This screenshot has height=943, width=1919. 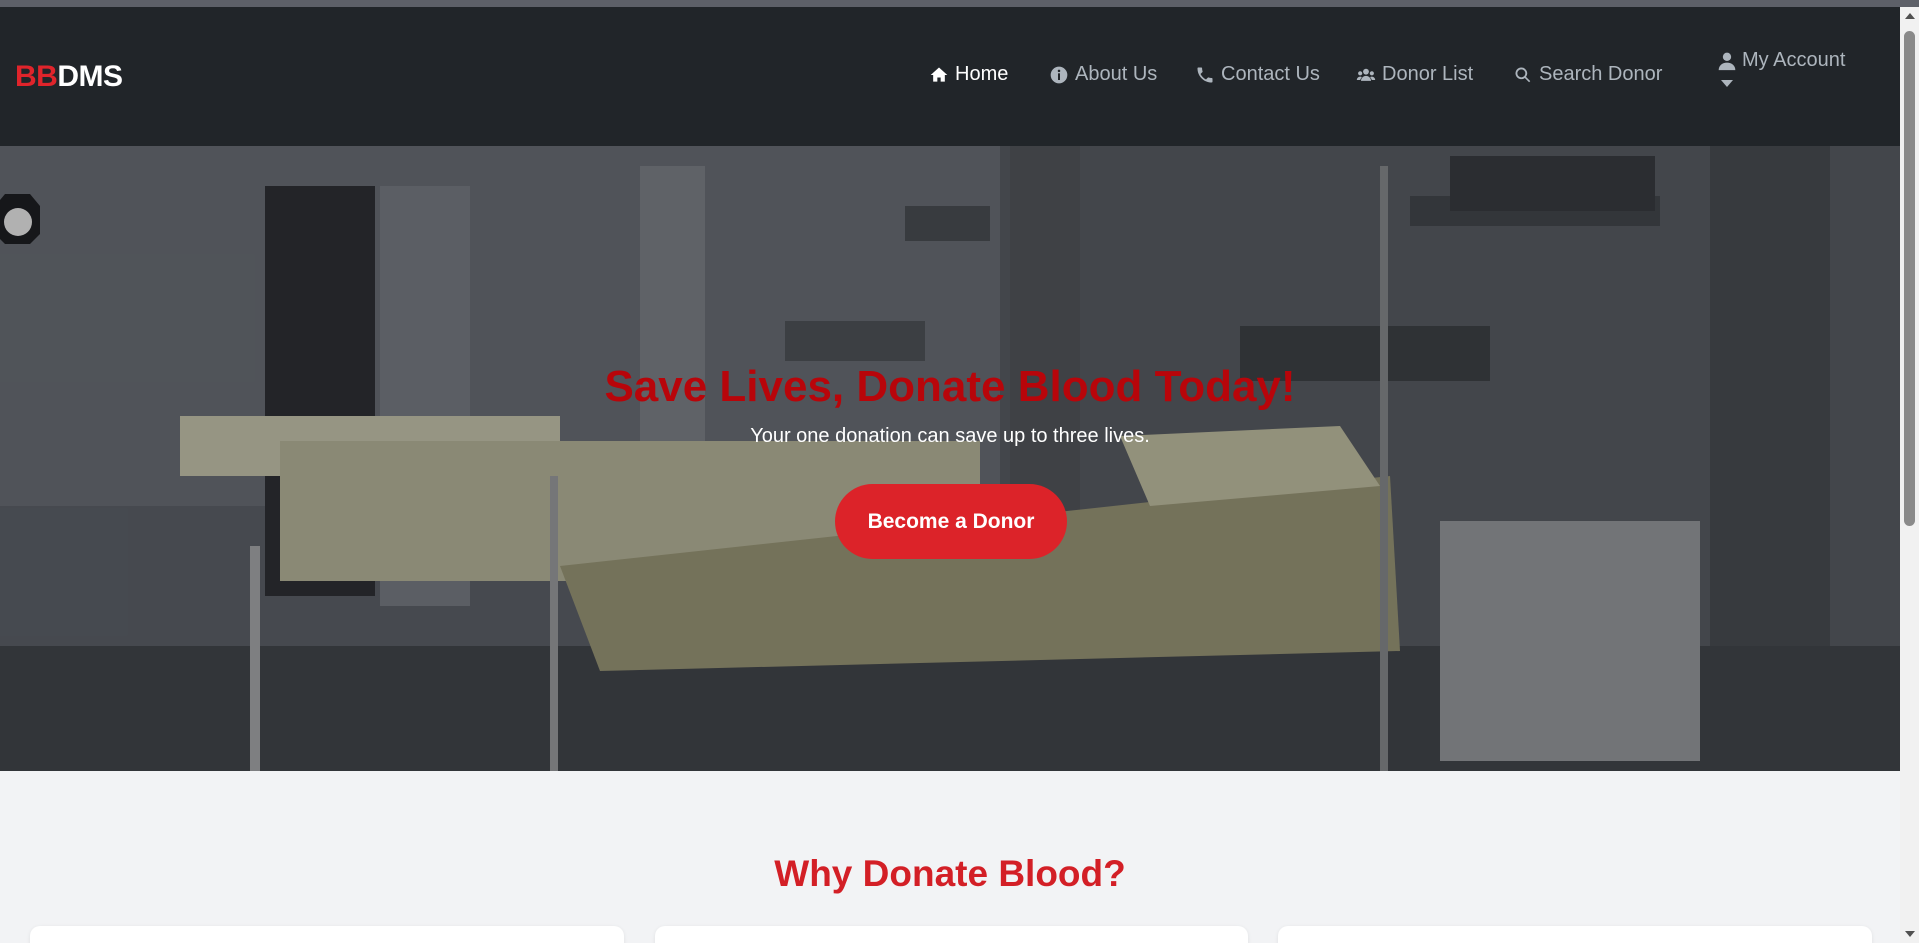 What do you see at coordinates (982, 74) in the screenshot?
I see `nav-home-label: Home` at bounding box center [982, 74].